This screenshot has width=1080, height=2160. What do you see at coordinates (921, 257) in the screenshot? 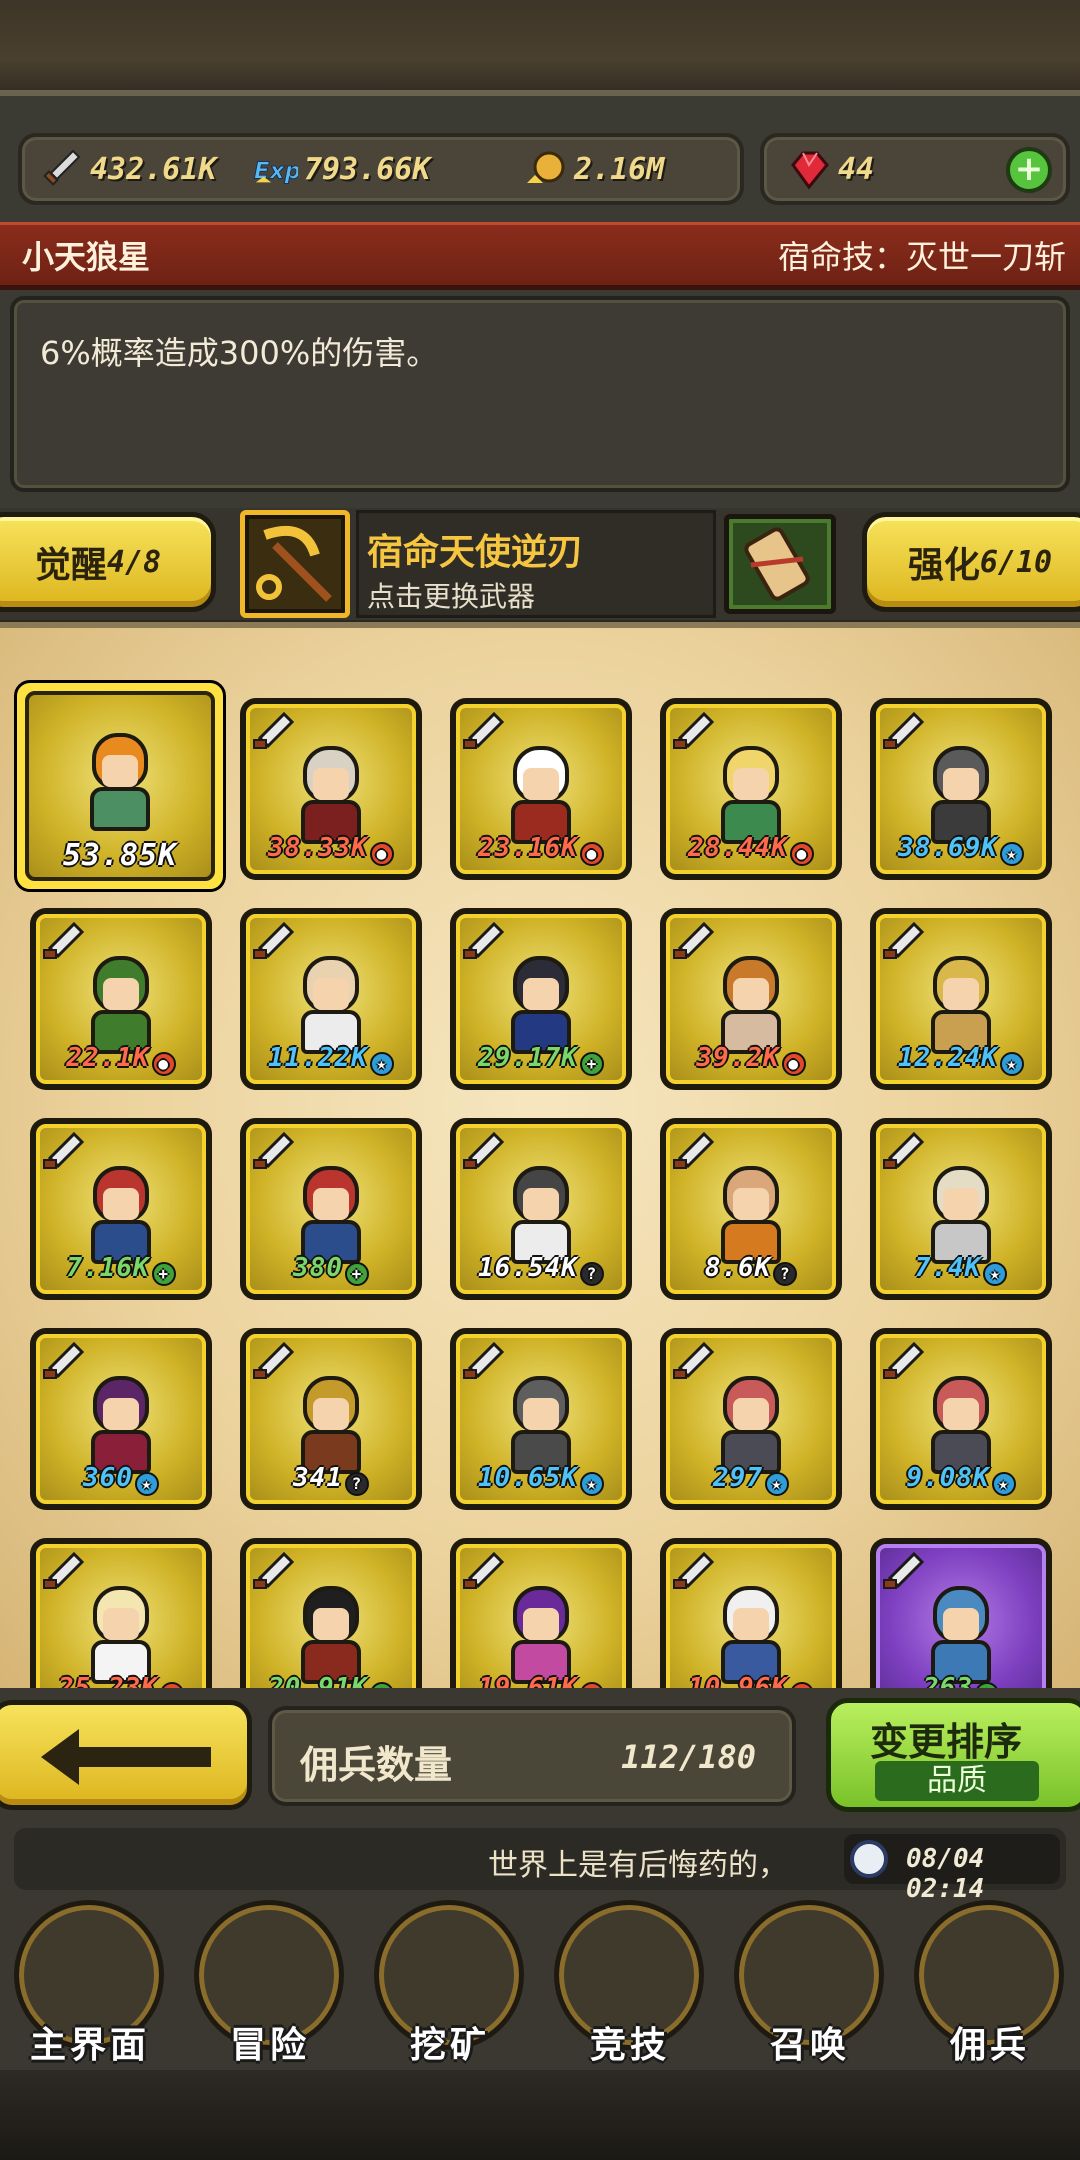
I see `fate-skill-label: 宿命技：灭世一刀斩` at bounding box center [921, 257].